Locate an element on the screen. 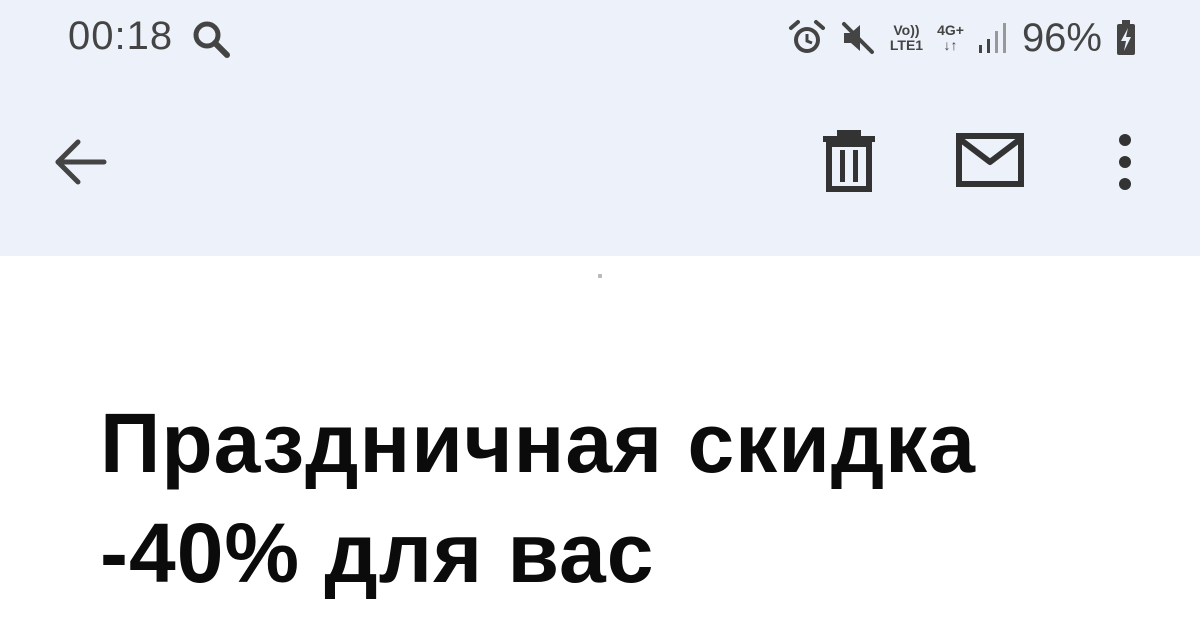  network-type-indicator: 4G+ ↓↑ is located at coordinates (950, 38).